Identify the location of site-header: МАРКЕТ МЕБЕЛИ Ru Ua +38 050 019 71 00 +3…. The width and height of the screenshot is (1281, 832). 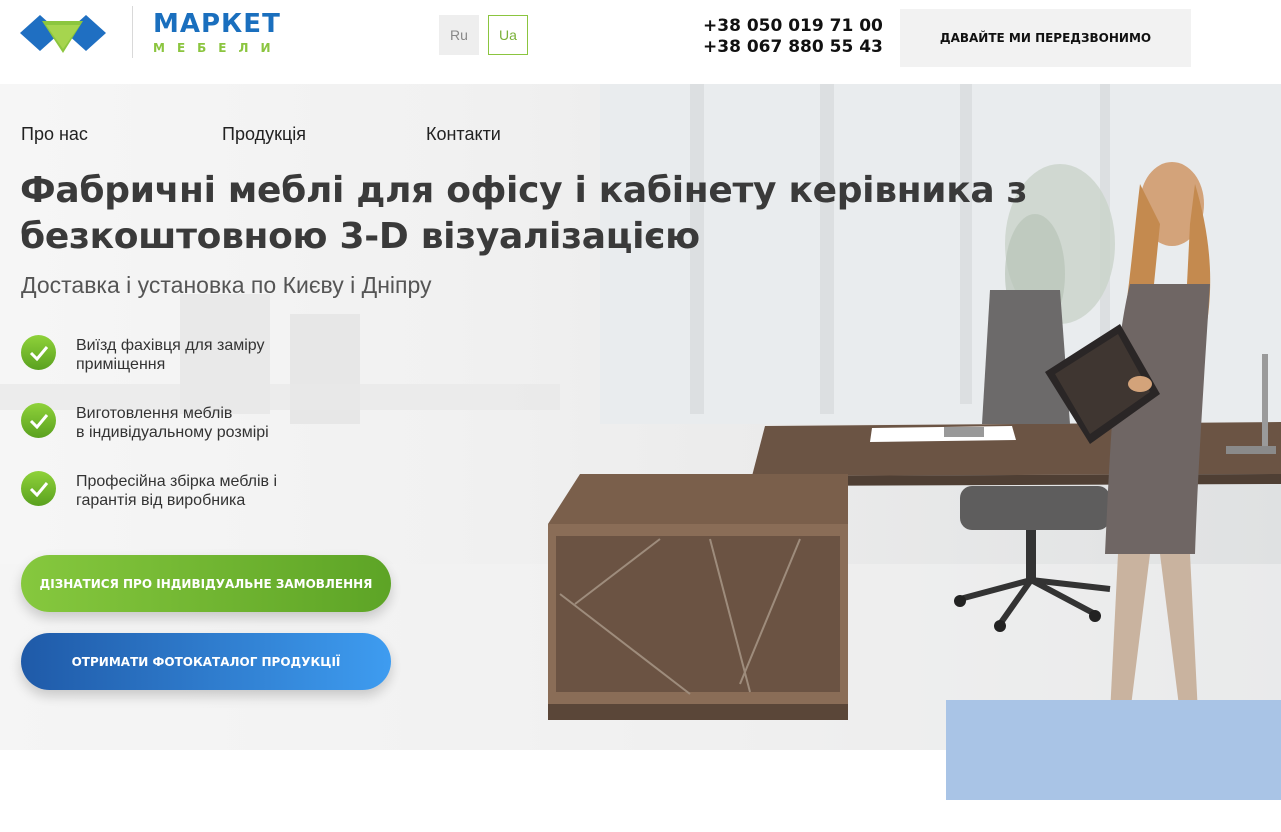
(640, 42).